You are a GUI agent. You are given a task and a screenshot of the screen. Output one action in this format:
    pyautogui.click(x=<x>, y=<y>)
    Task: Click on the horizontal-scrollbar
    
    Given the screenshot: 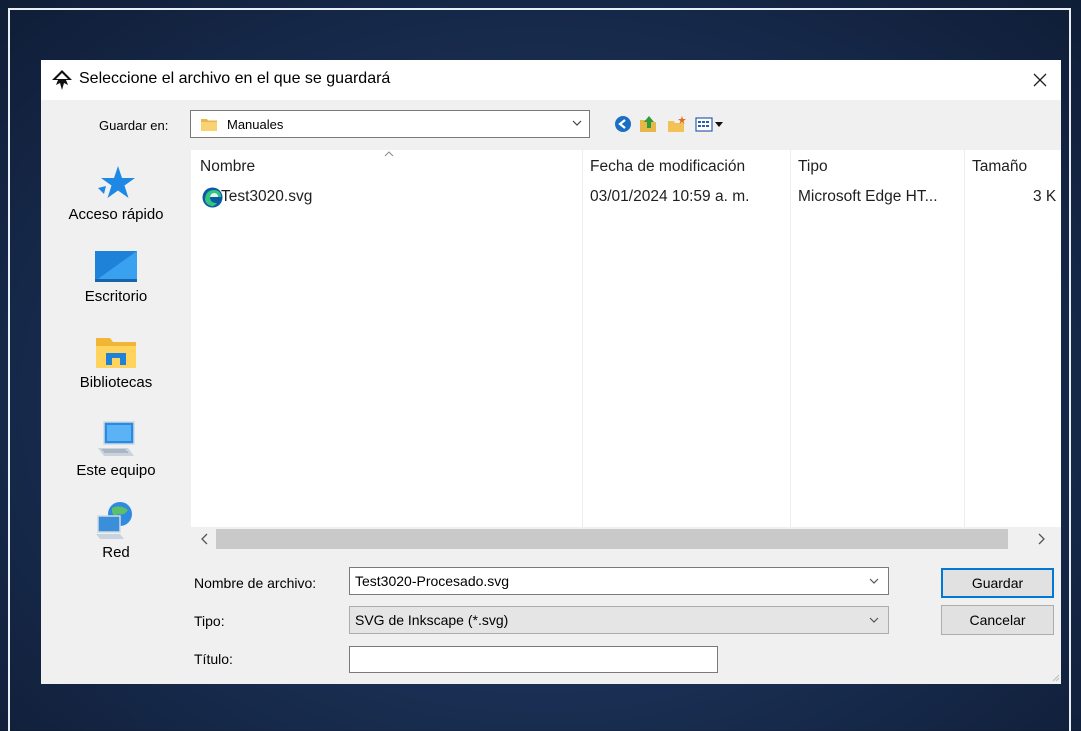 What is the action you would take?
    pyautogui.click(x=626, y=539)
    